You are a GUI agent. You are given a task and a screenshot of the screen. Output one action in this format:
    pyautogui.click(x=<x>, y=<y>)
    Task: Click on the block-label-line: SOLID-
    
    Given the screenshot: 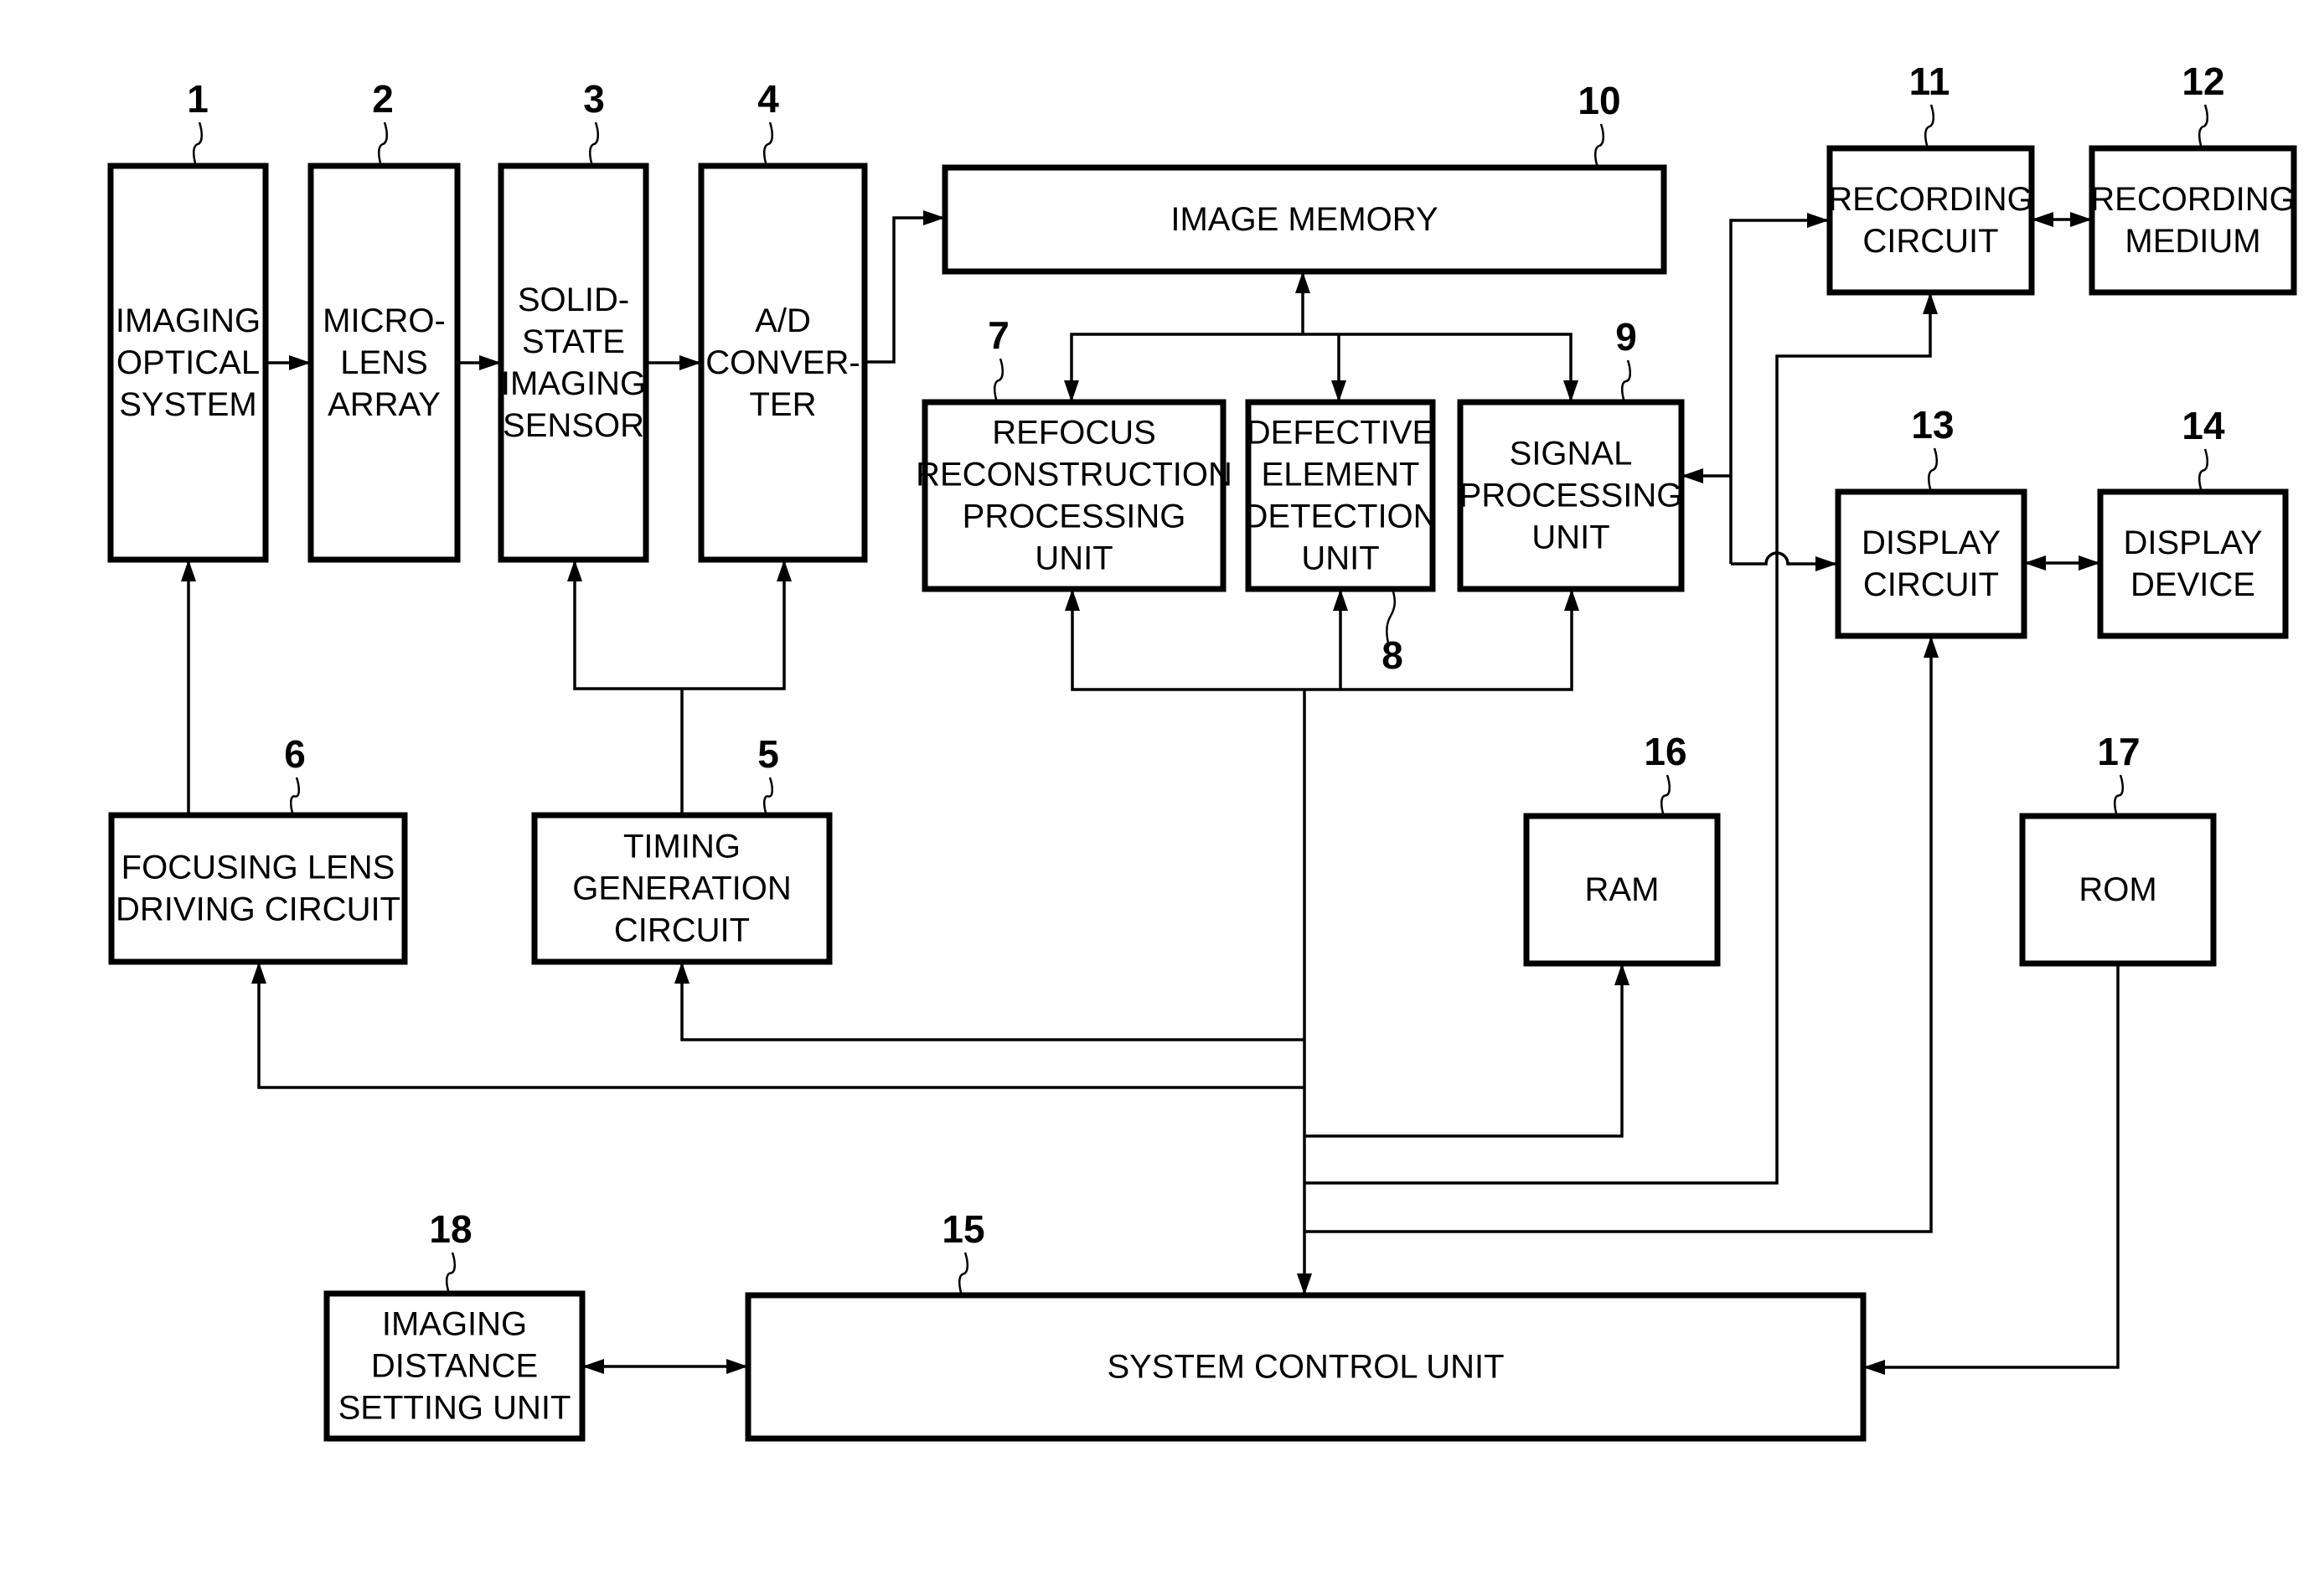 What is the action you would take?
    pyautogui.click(x=573, y=300)
    